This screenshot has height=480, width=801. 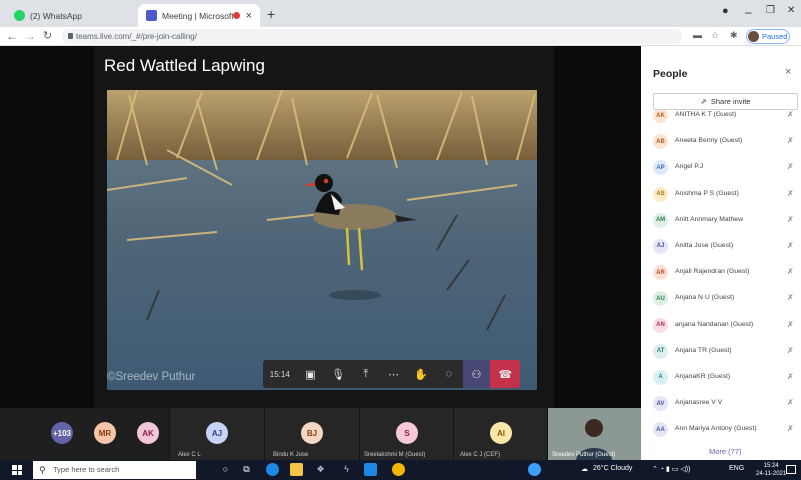 I want to click on maximize-button: ❐, so click(x=770, y=10).